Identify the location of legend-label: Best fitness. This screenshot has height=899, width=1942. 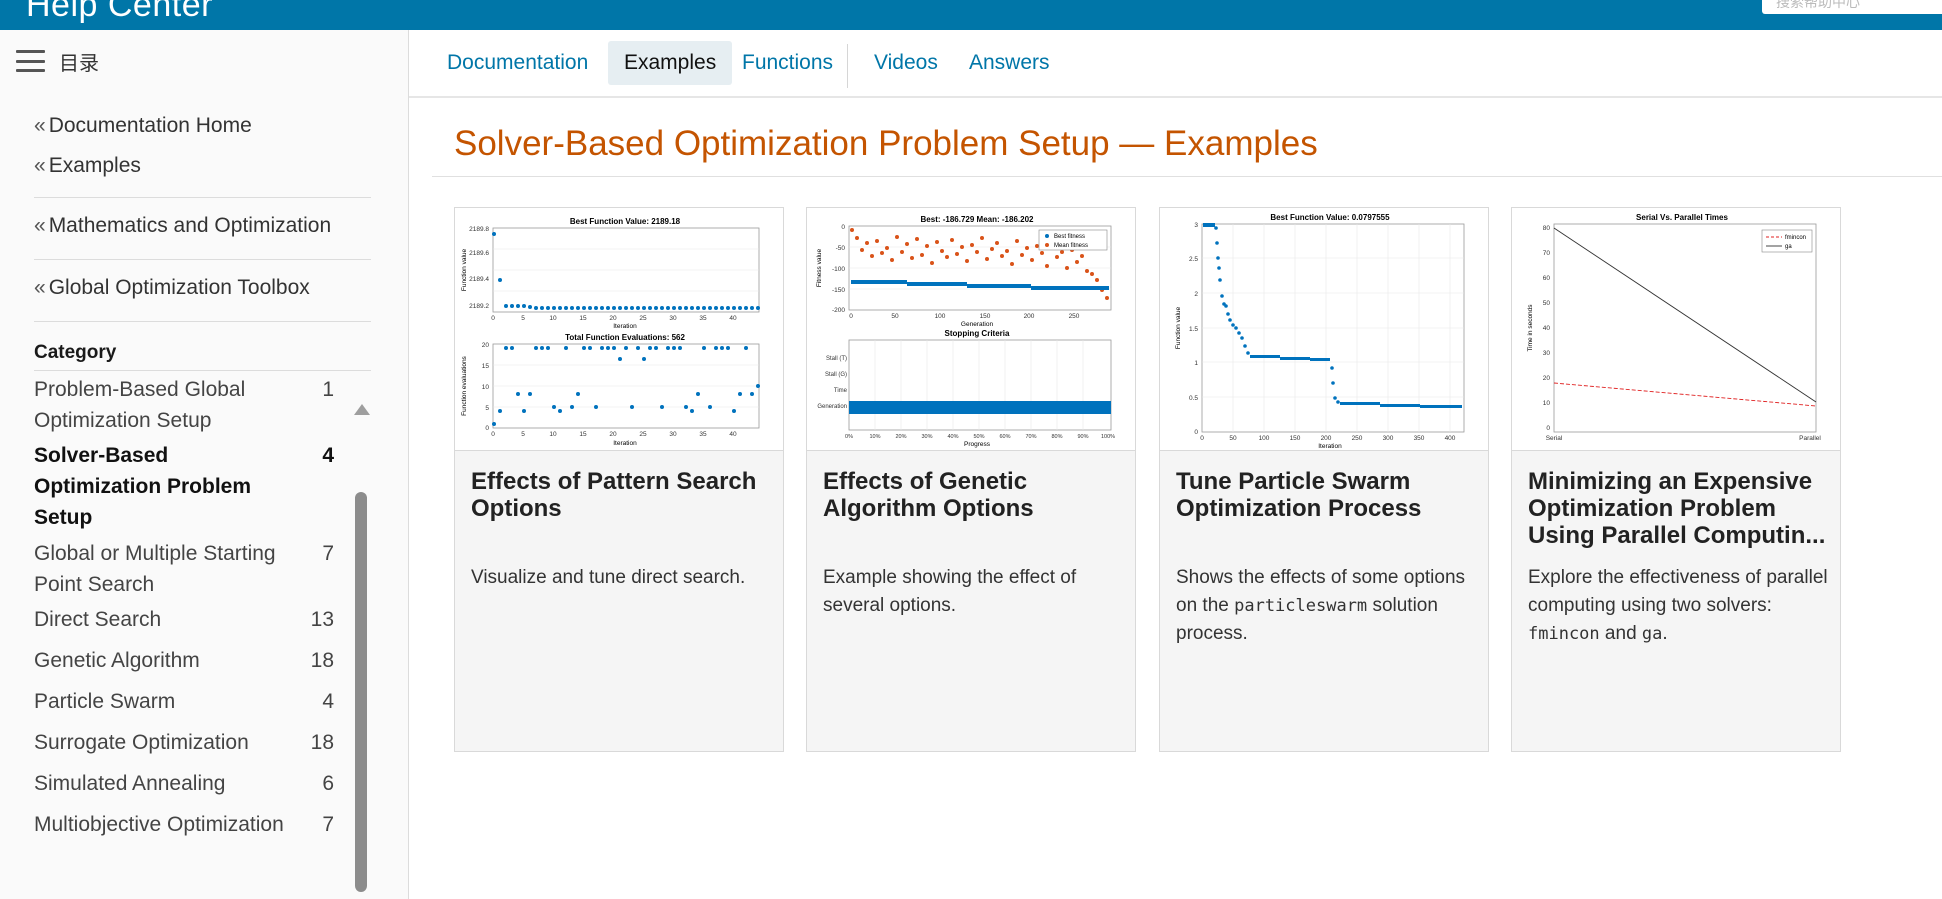
(1069, 237).